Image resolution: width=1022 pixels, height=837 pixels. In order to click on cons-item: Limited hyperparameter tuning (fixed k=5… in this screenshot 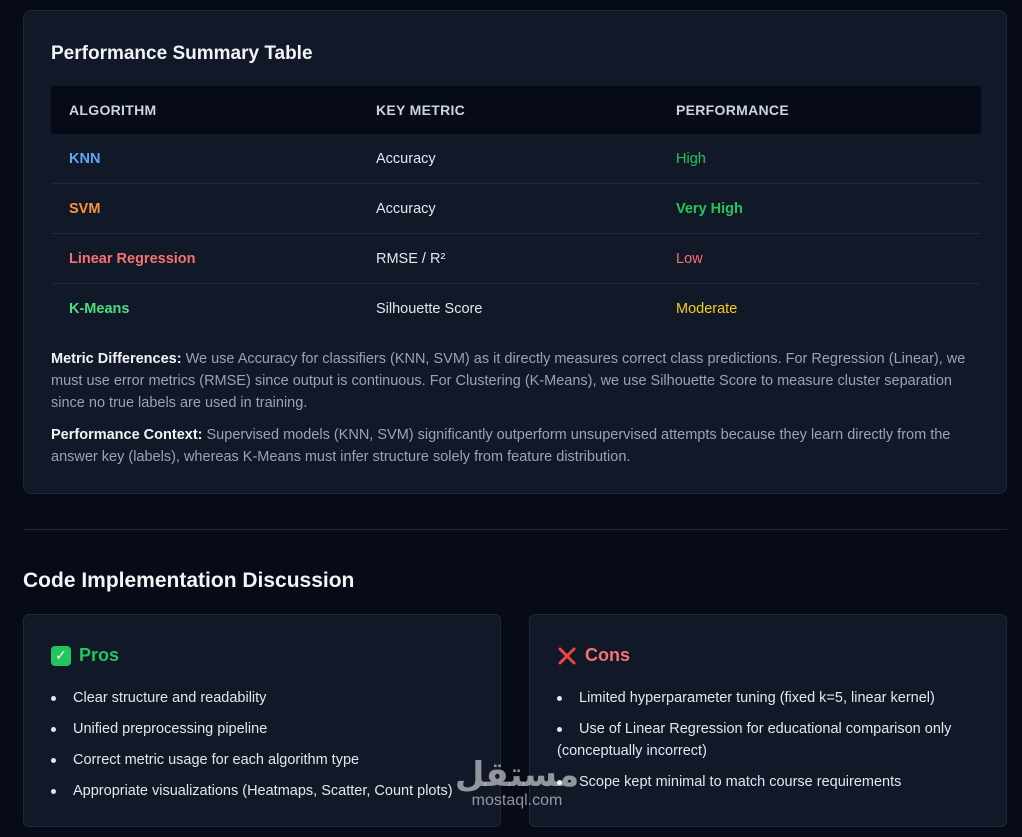, I will do `click(771, 698)`.